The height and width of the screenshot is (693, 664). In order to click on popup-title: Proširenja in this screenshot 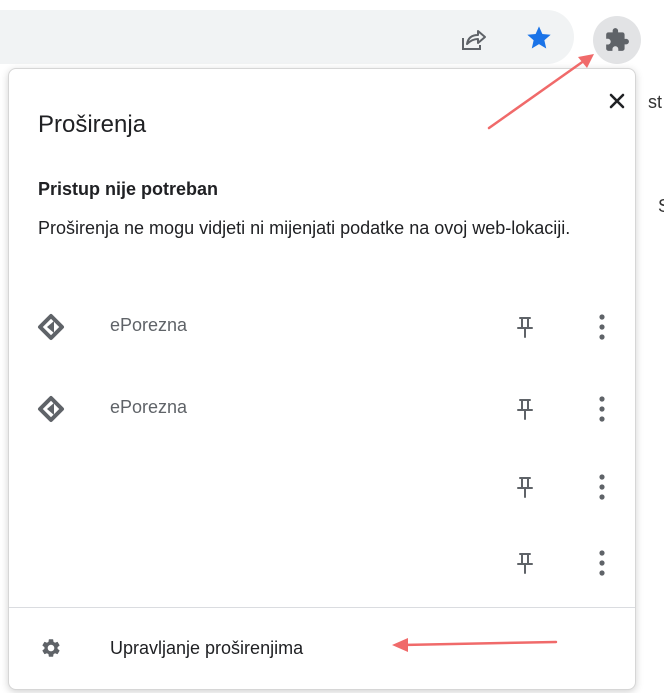, I will do `click(92, 124)`.